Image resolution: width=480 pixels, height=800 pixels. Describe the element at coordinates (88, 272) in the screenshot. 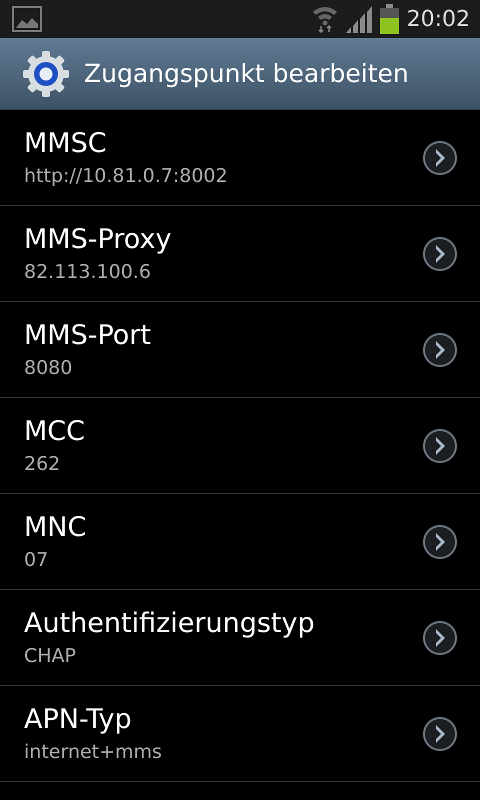

I see `setting-value: 82.113.100.6` at that location.